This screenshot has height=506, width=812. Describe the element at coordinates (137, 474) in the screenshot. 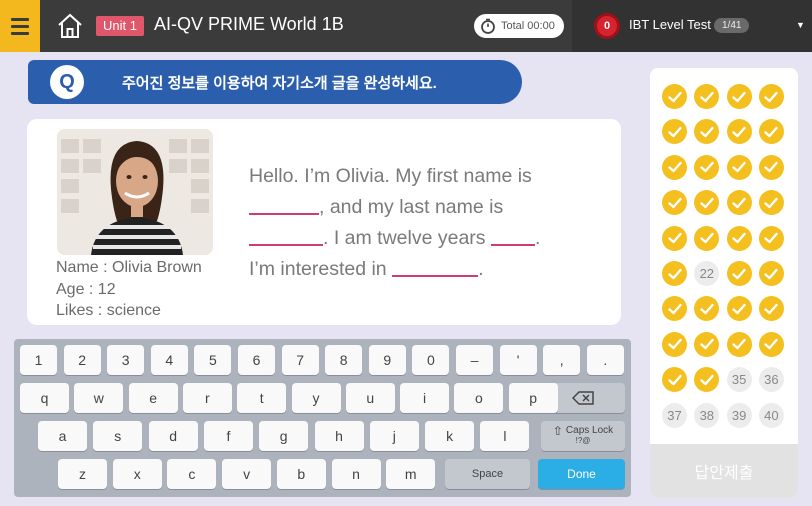

I see `key-x: x` at that location.